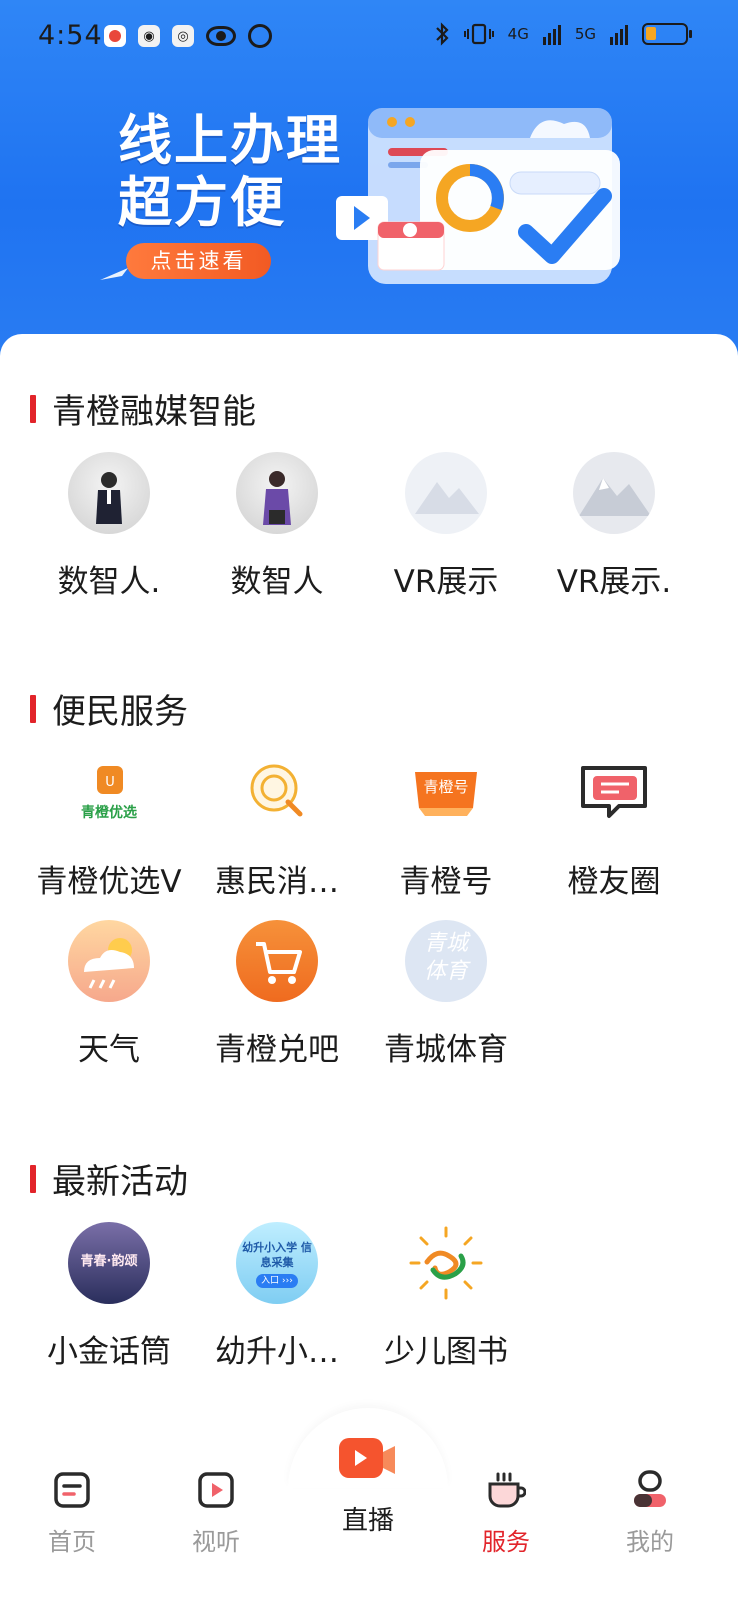  Describe the element at coordinates (221, 36) in the screenshot. I see `eye-icon` at that location.